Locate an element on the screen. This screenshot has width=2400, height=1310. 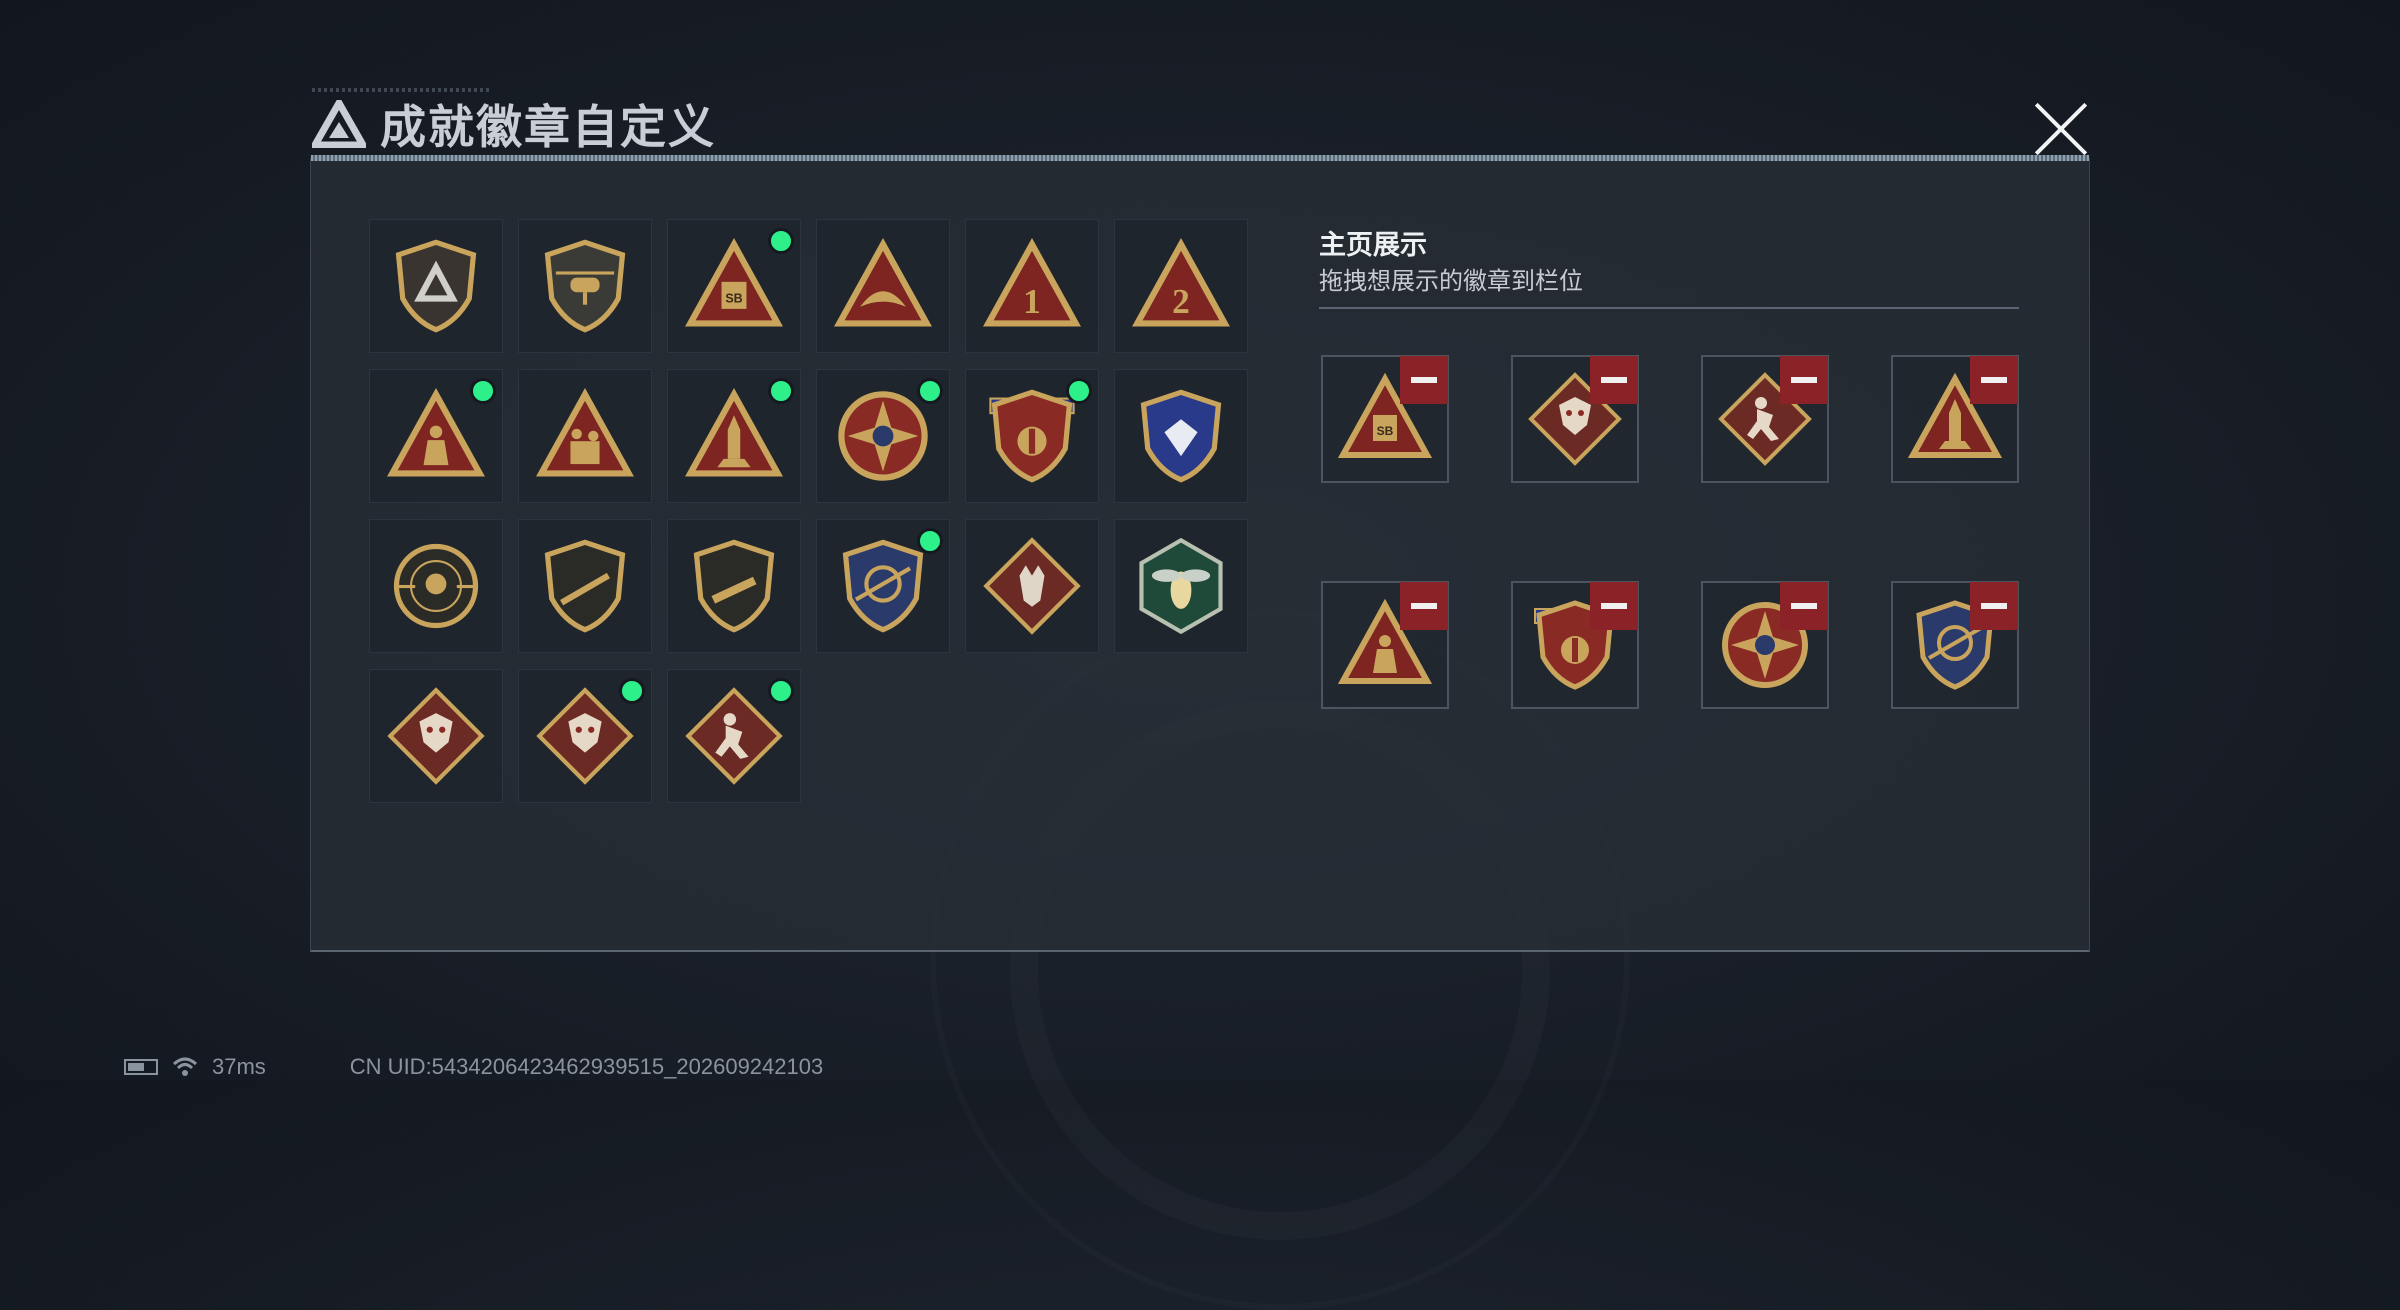
battery-icon is located at coordinates (141, 1067).